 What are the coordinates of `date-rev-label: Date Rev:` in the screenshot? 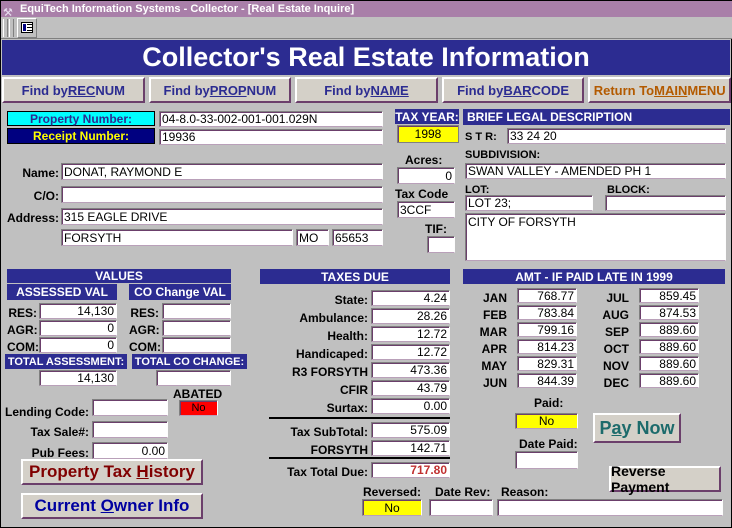 It's located at (463, 492).